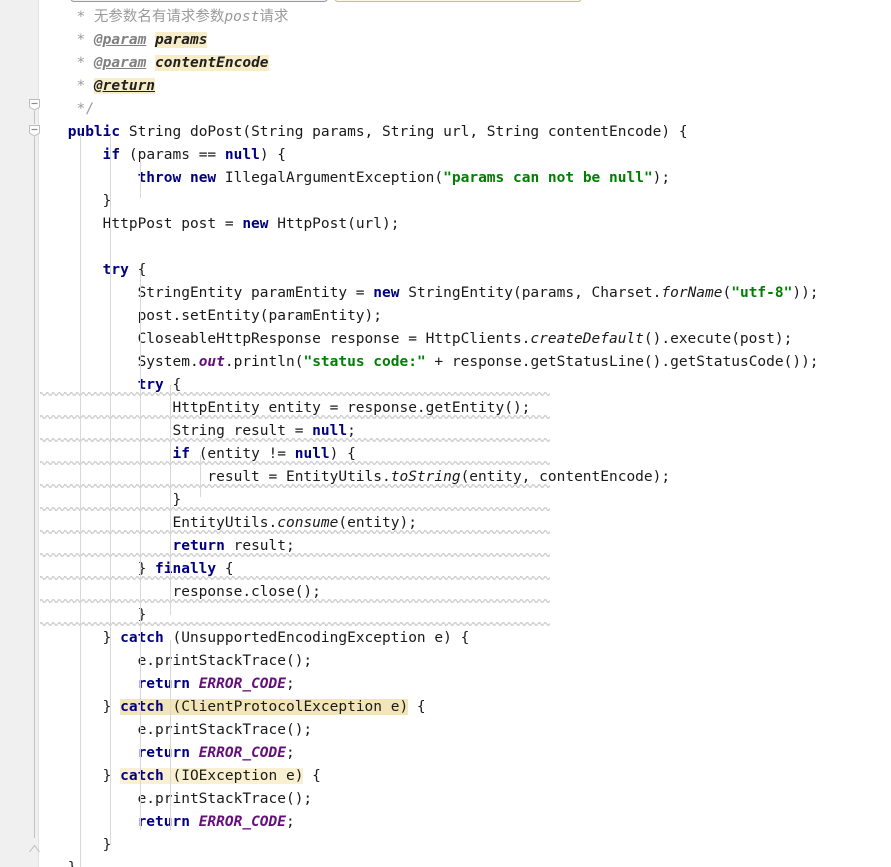 The width and height of the screenshot is (891, 867). Describe the element at coordinates (159, 17) in the screenshot. I see `code-token: 无参数名有请求参数` at that location.